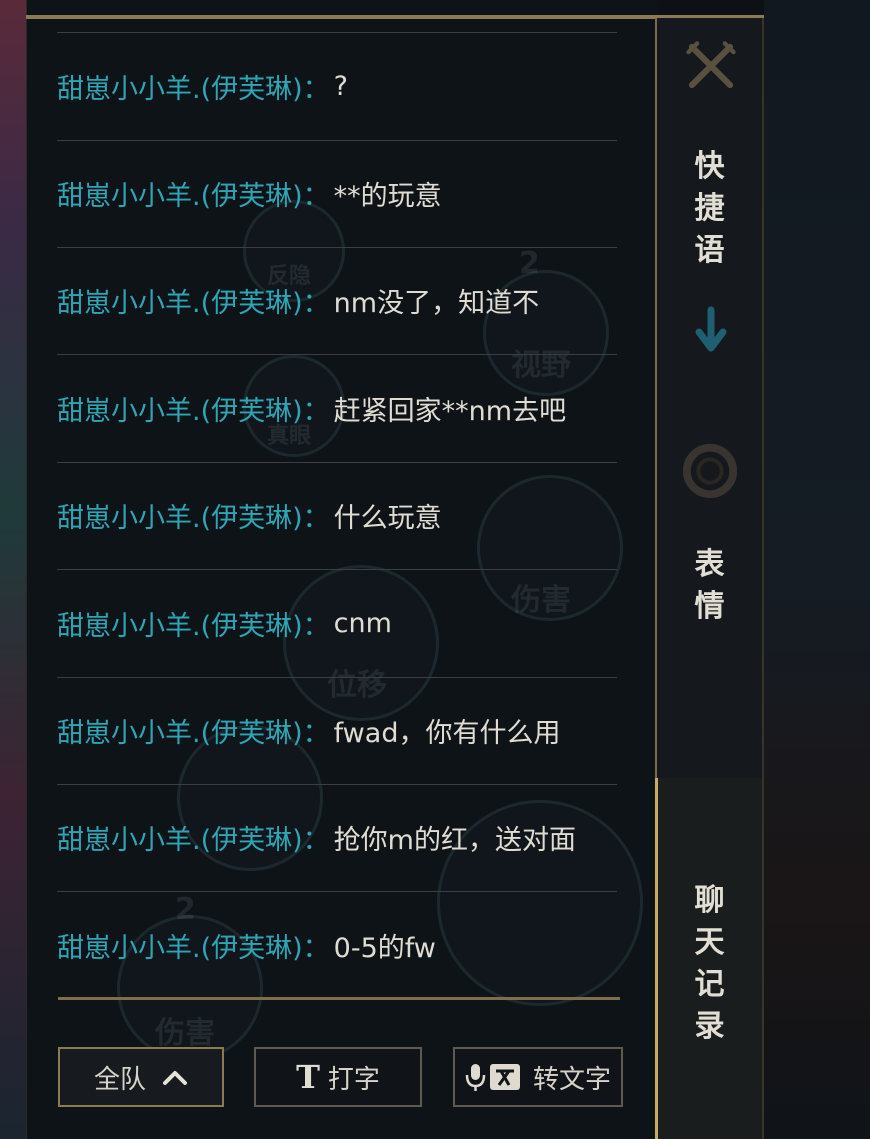 This screenshot has width=870, height=1139. What do you see at coordinates (817, 569) in the screenshot?
I see `game-background-right` at bounding box center [817, 569].